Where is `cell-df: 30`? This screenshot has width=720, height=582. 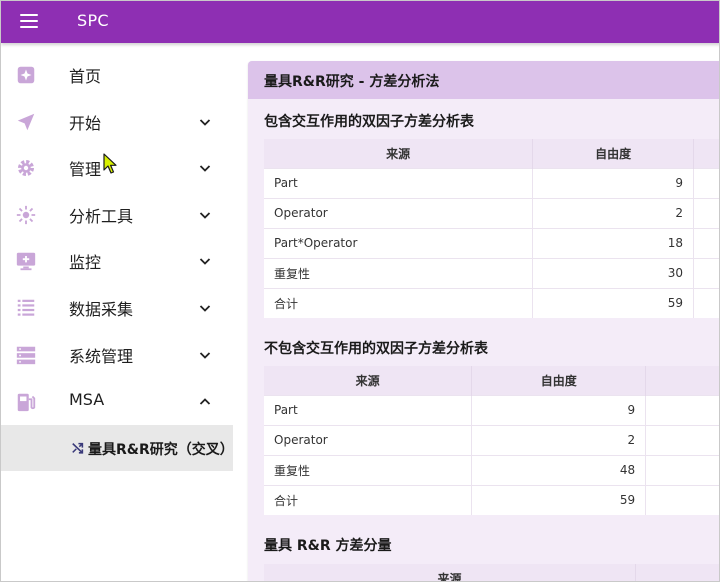 cell-df: 30 is located at coordinates (613, 272).